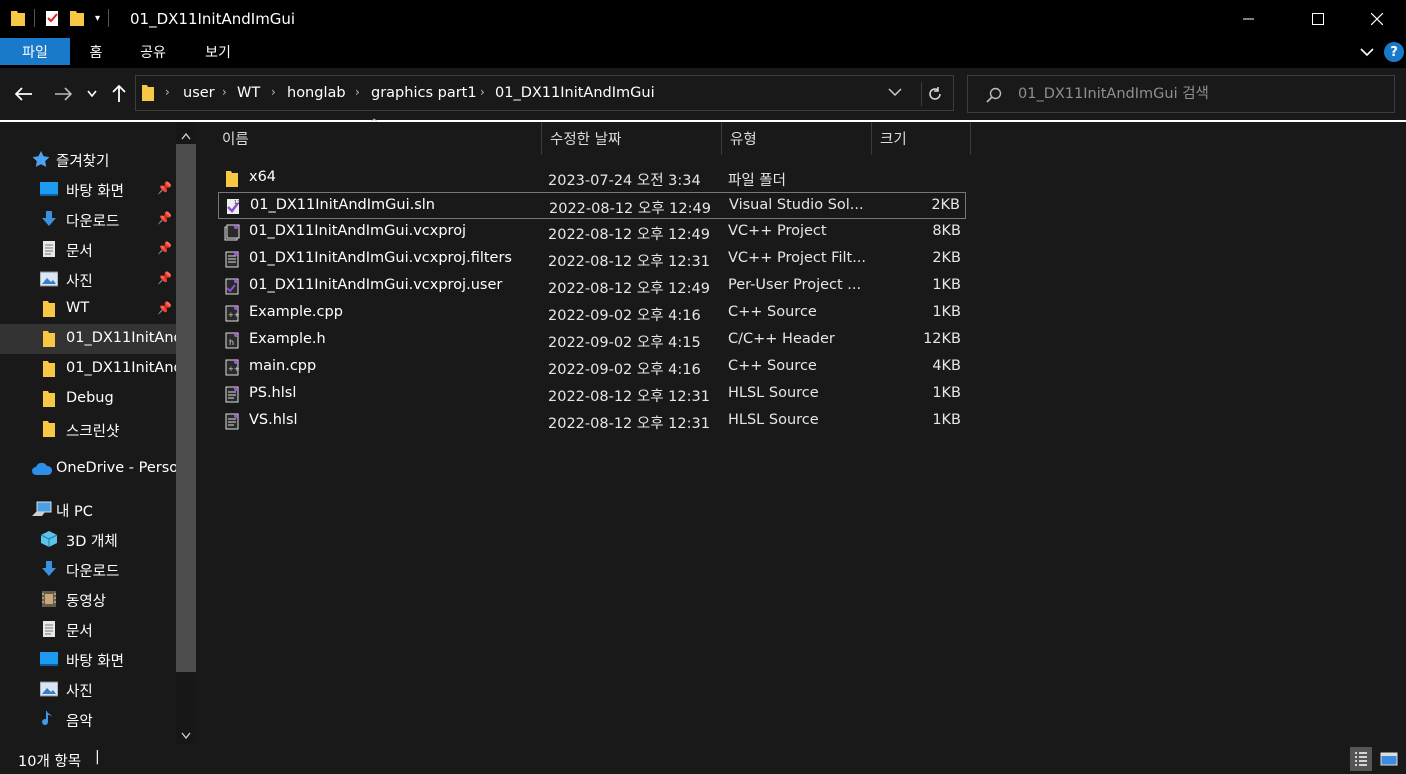 The image size is (1406, 774). Describe the element at coordinates (96, 51) in the screenshot. I see `tab-home: 홈` at that location.